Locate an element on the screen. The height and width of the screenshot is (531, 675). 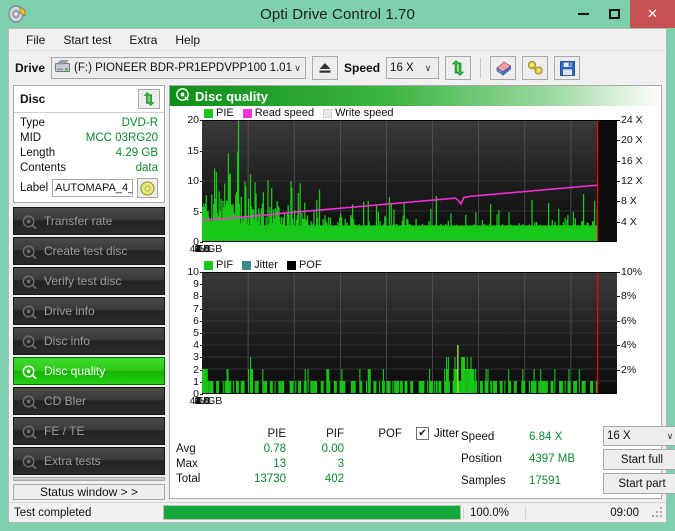
refresh-icon is located at coordinates (149, 99).